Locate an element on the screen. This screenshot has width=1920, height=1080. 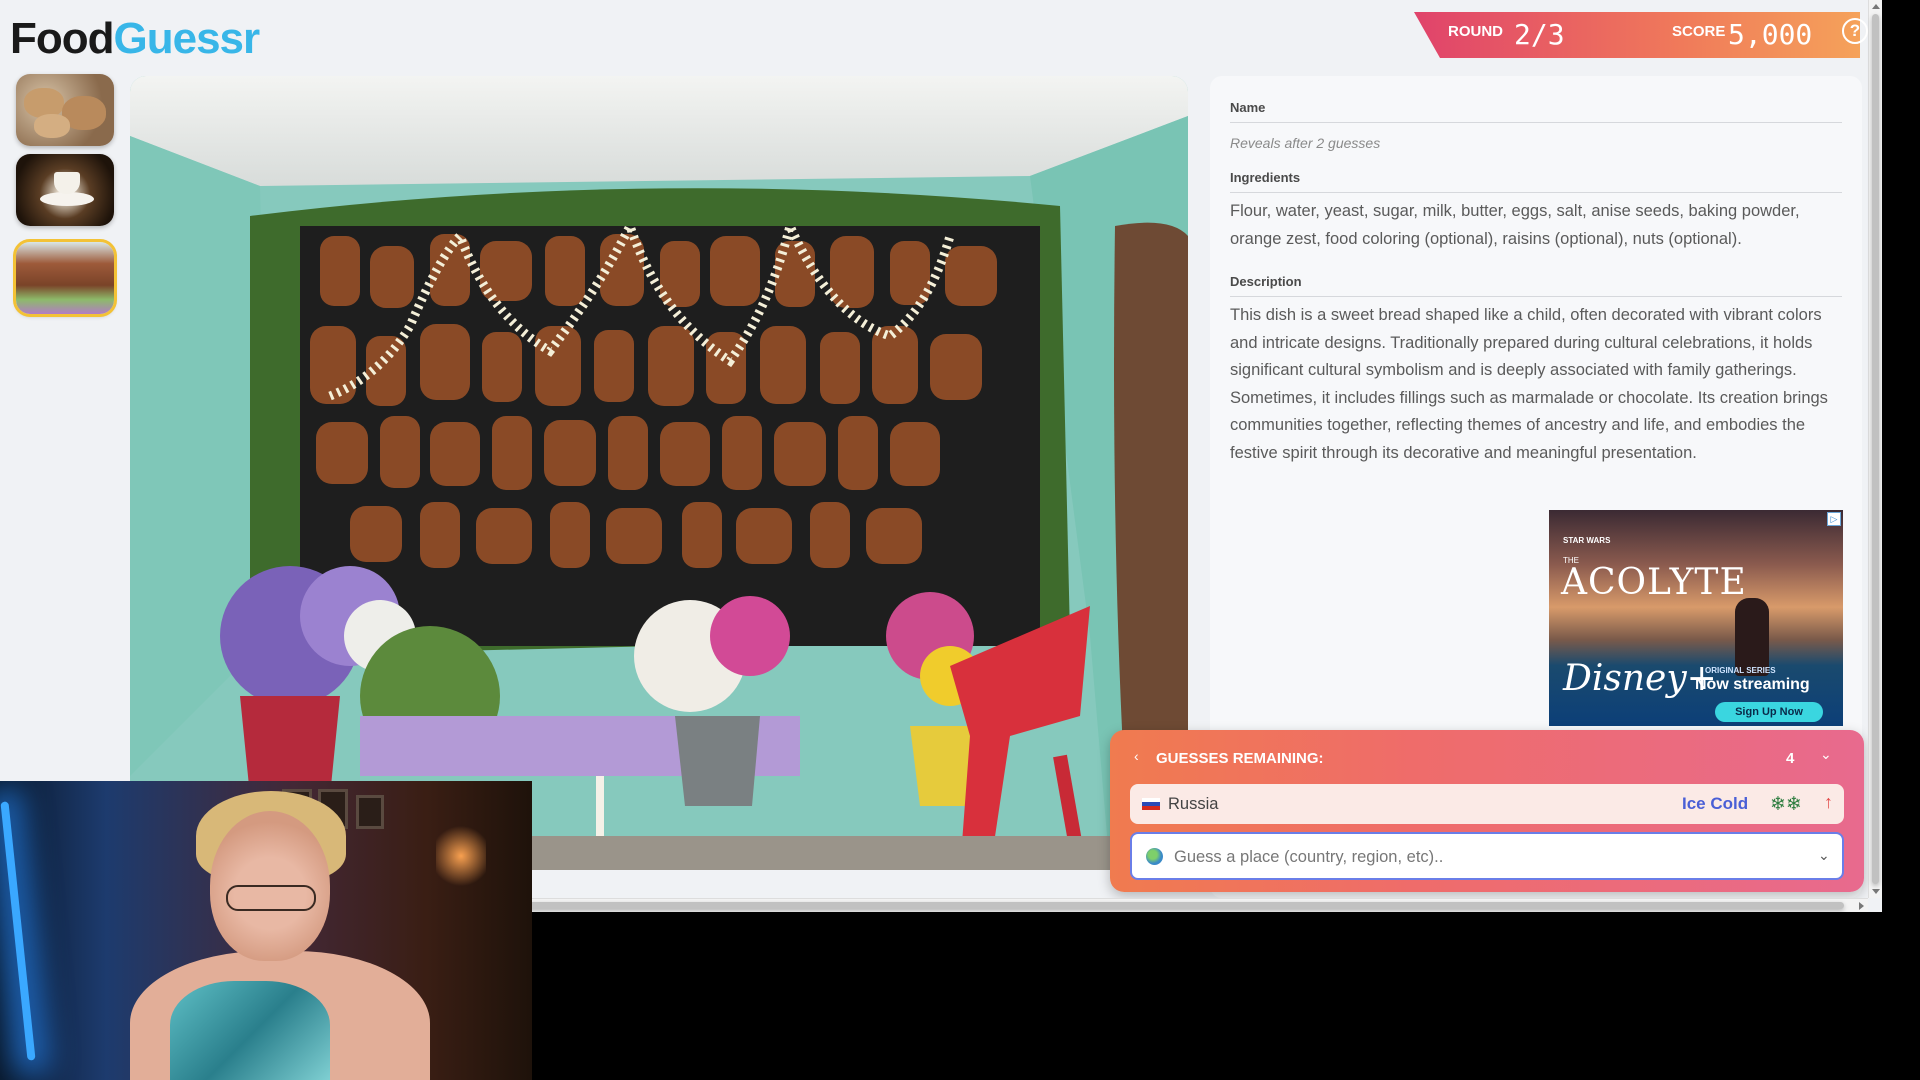
guess-place-input: Guess a place (country, region, etc).. ⌄ is located at coordinates (1487, 856).